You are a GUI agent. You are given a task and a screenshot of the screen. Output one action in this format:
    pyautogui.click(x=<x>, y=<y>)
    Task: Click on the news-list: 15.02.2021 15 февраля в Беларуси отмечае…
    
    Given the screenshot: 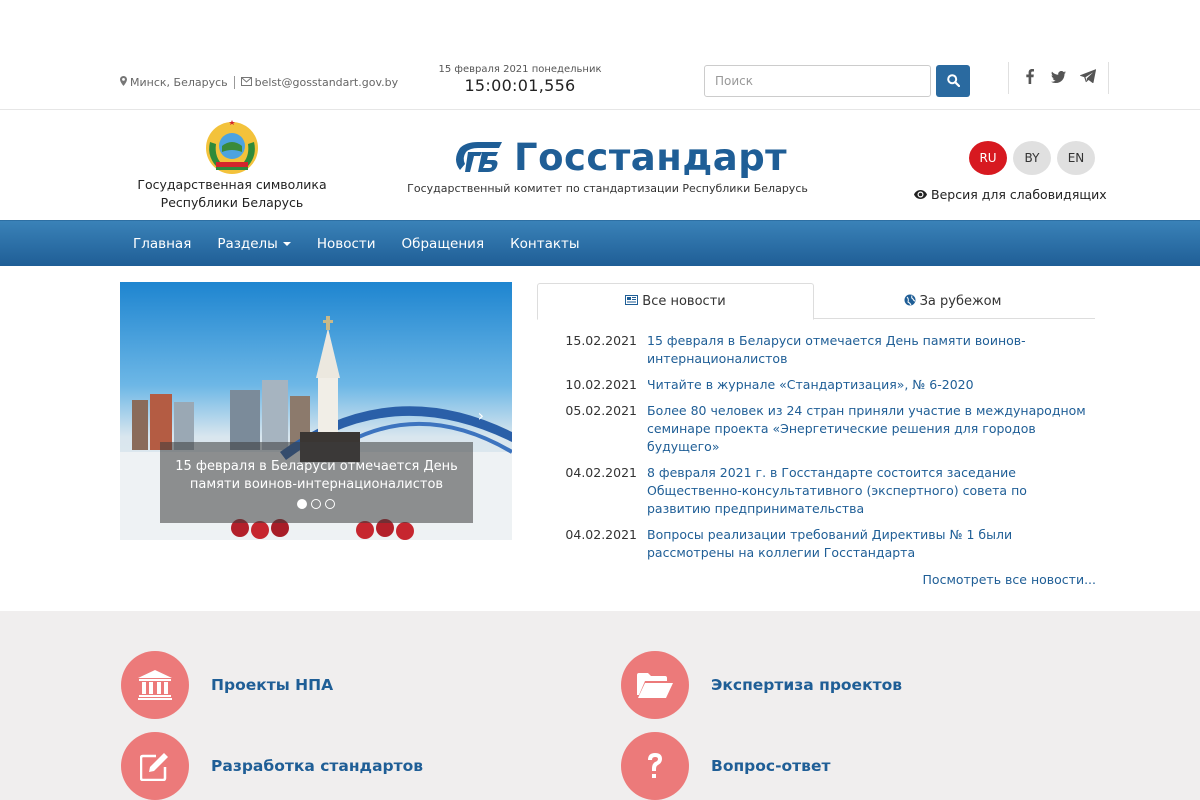 What is the action you would take?
    pyautogui.click(x=827, y=451)
    